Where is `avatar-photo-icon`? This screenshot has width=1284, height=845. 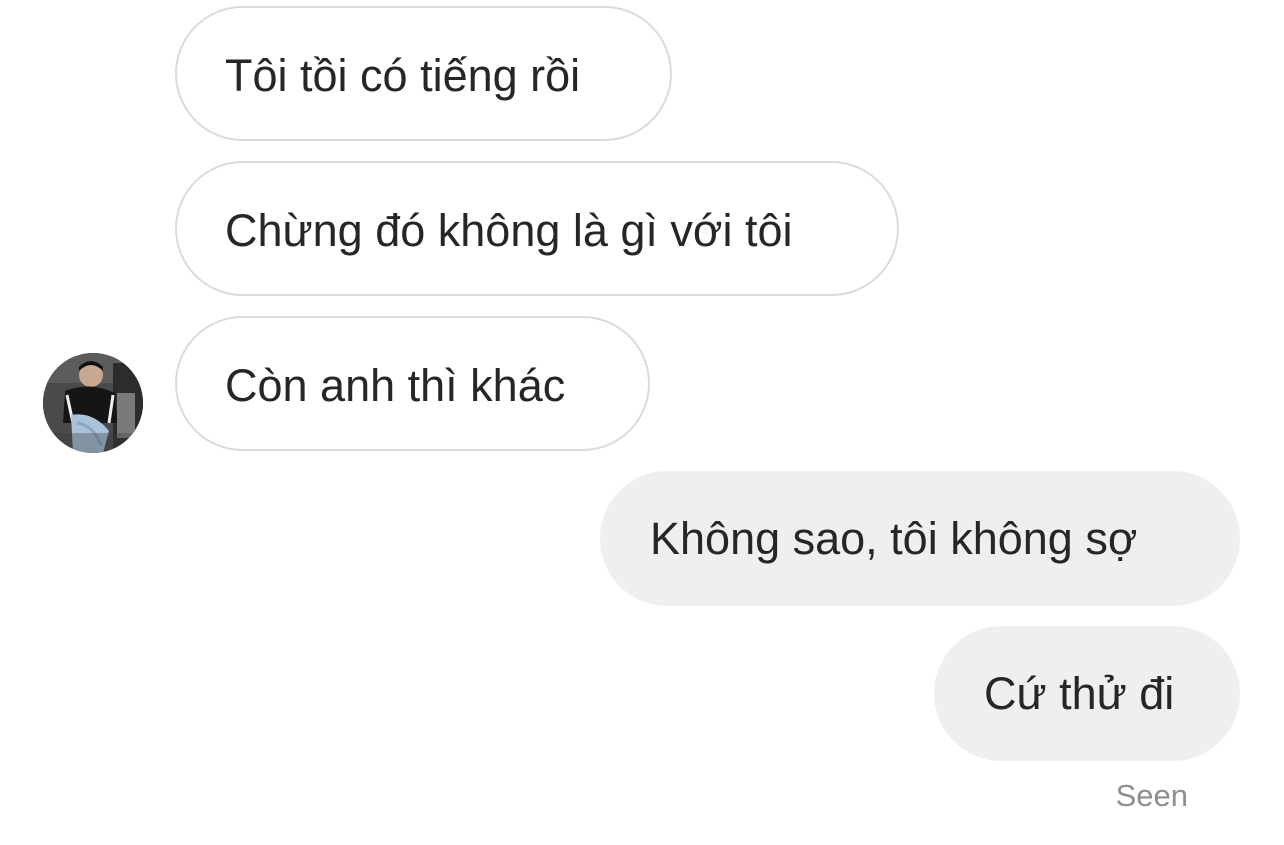
avatar-photo-icon is located at coordinates (93, 403).